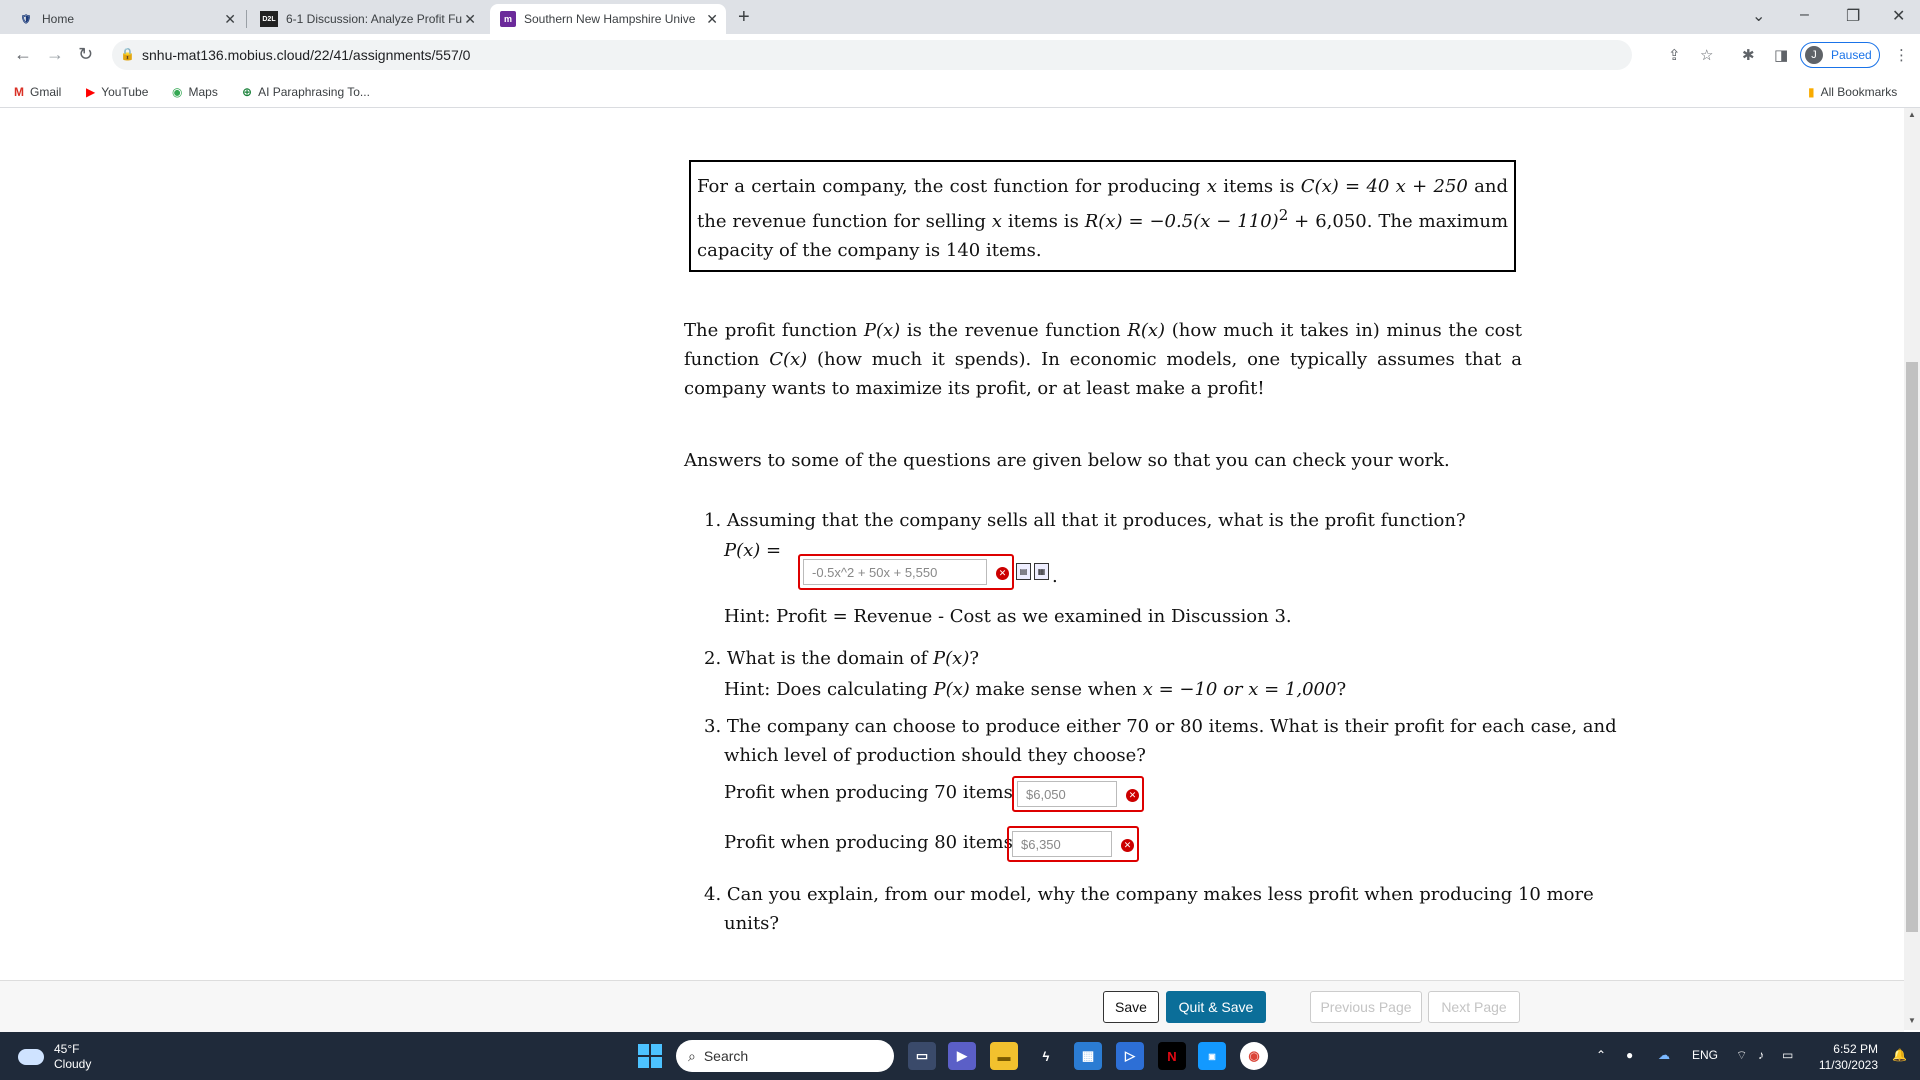 This screenshot has width=1920, height=1080. I want to click on tab-title: Home, so click(58, 19).